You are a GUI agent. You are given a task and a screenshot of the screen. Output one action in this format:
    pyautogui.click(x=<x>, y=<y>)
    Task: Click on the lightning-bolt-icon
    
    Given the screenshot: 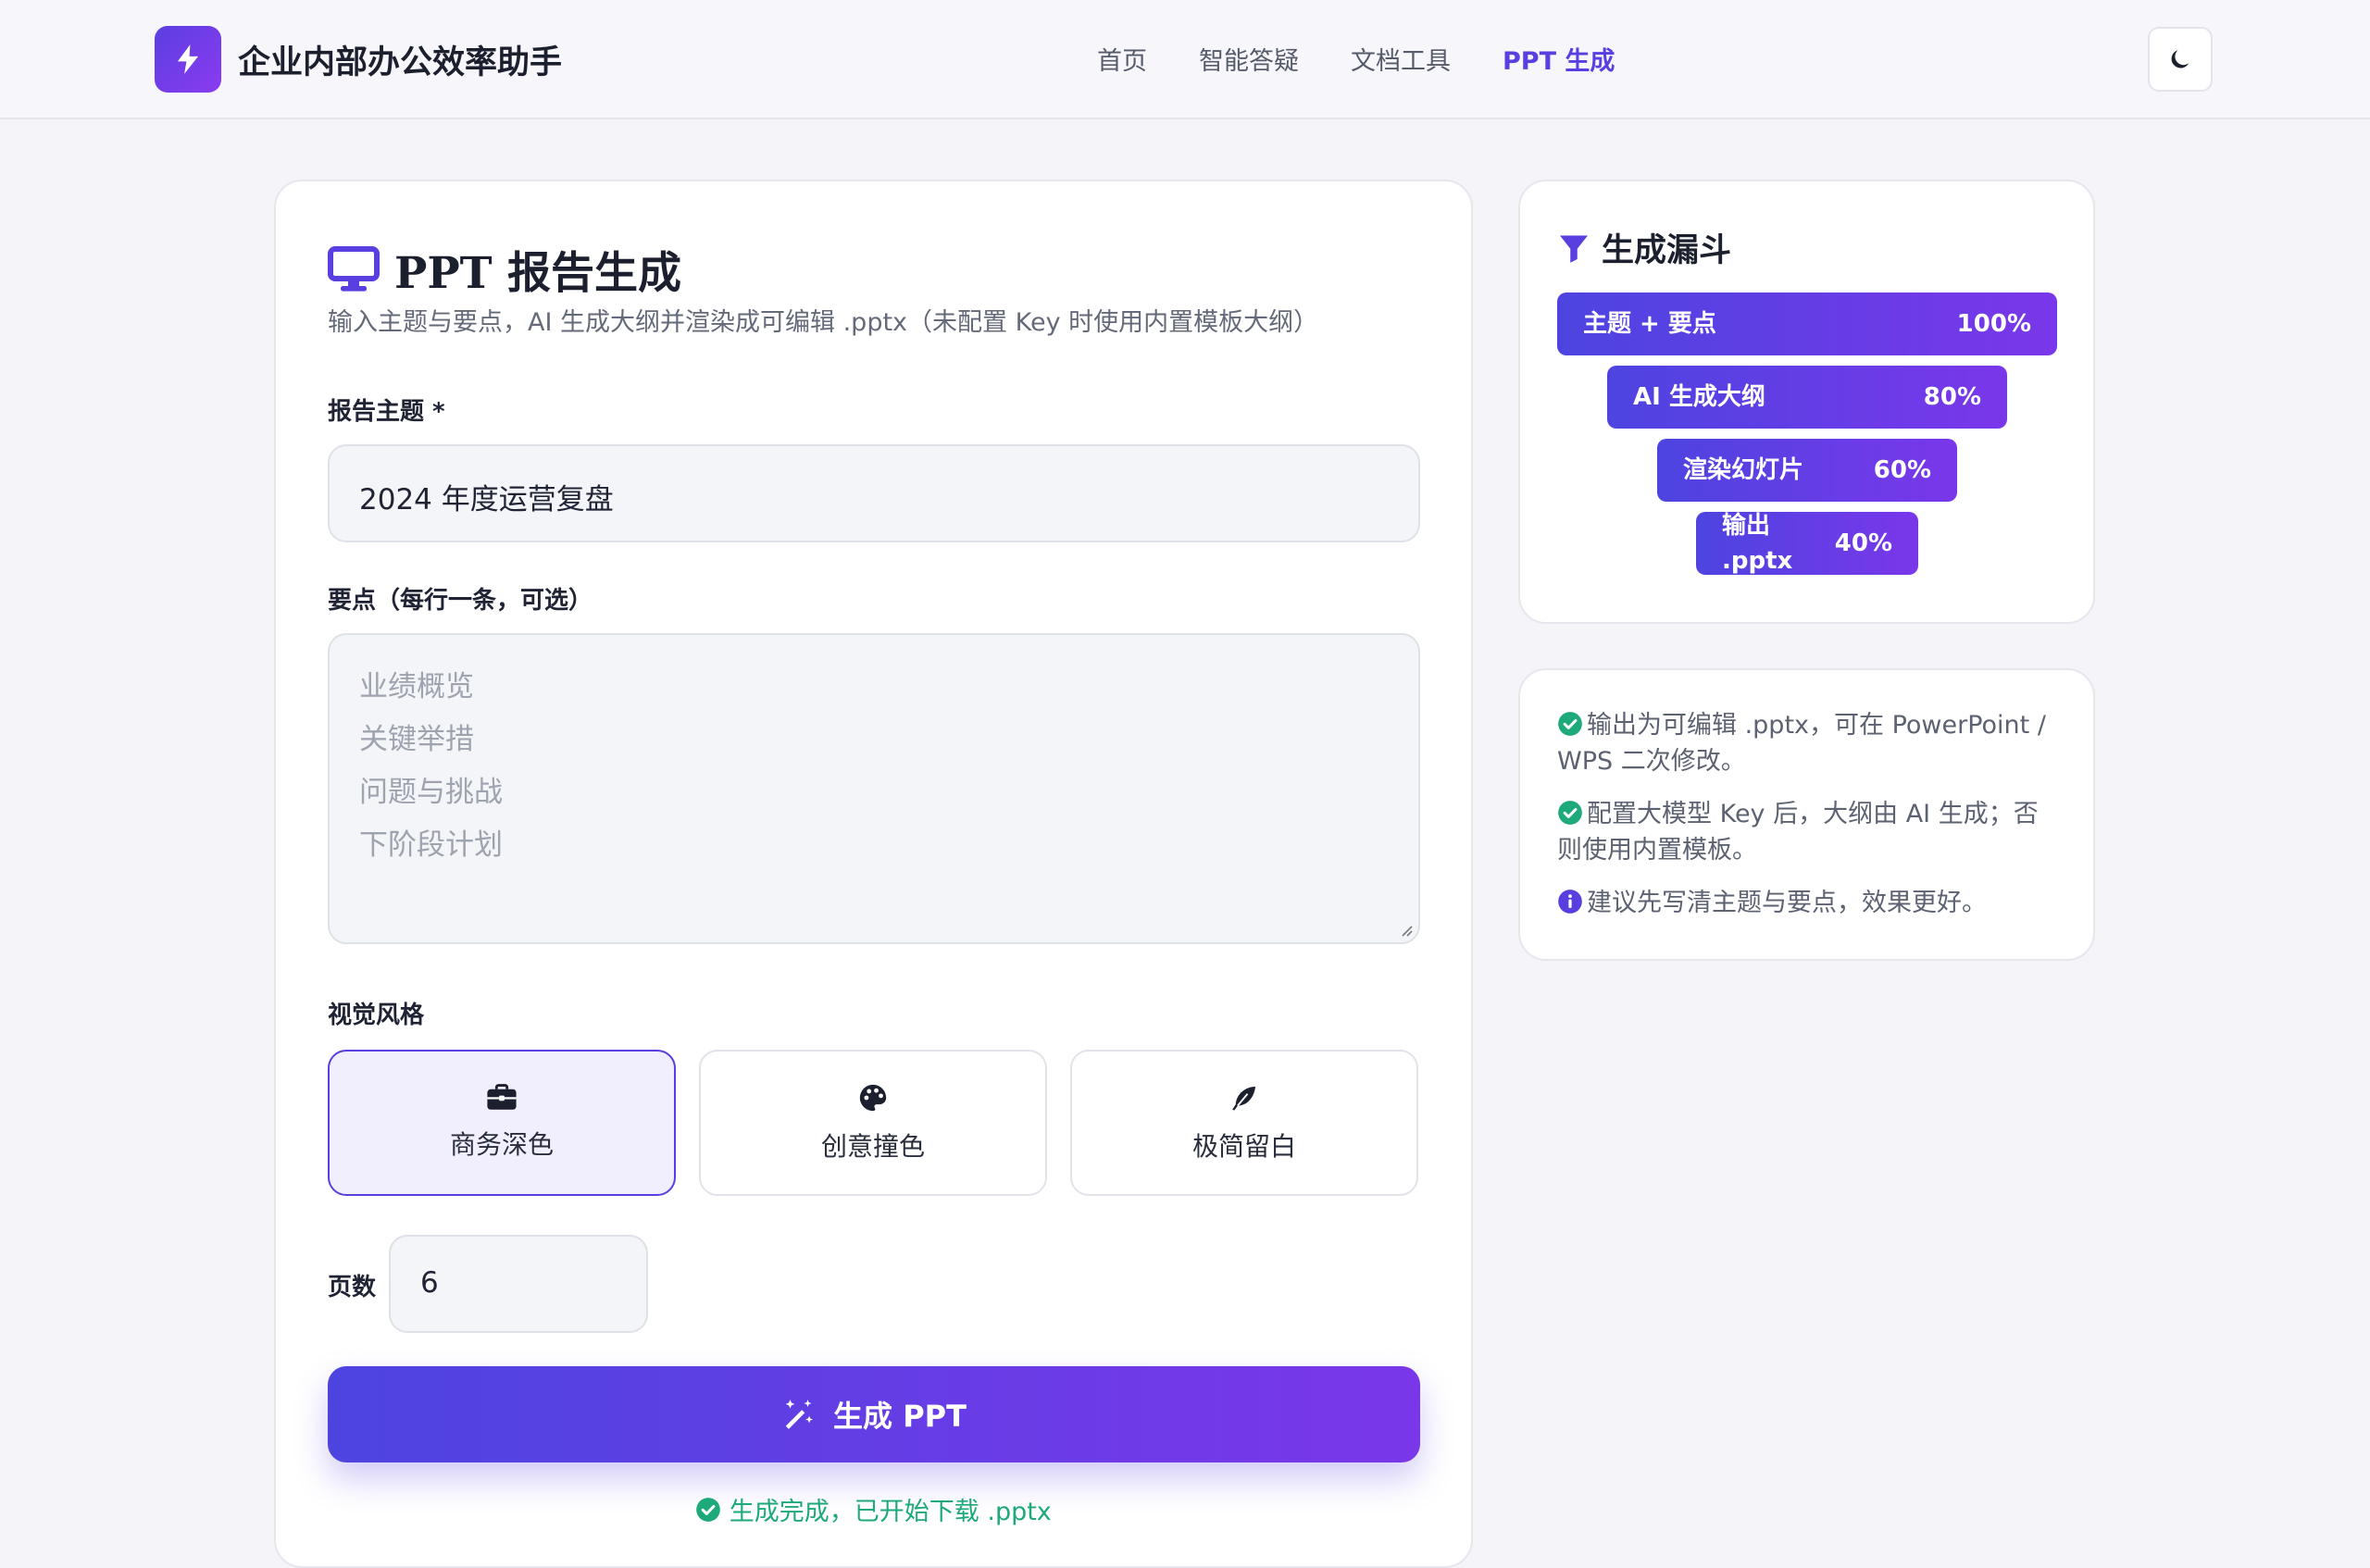 What is the action you would take?
    pyautogui.click(x=188, y=59)
    